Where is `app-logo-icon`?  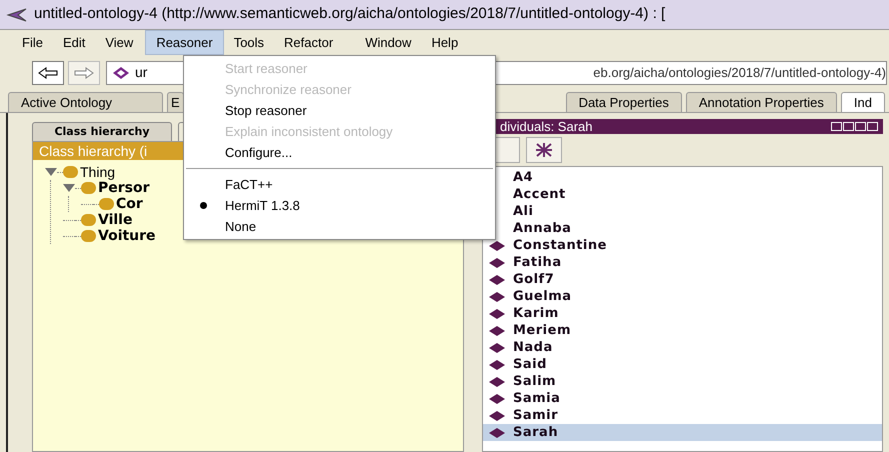
app-logo-icon is located at coordinates (17, 14).